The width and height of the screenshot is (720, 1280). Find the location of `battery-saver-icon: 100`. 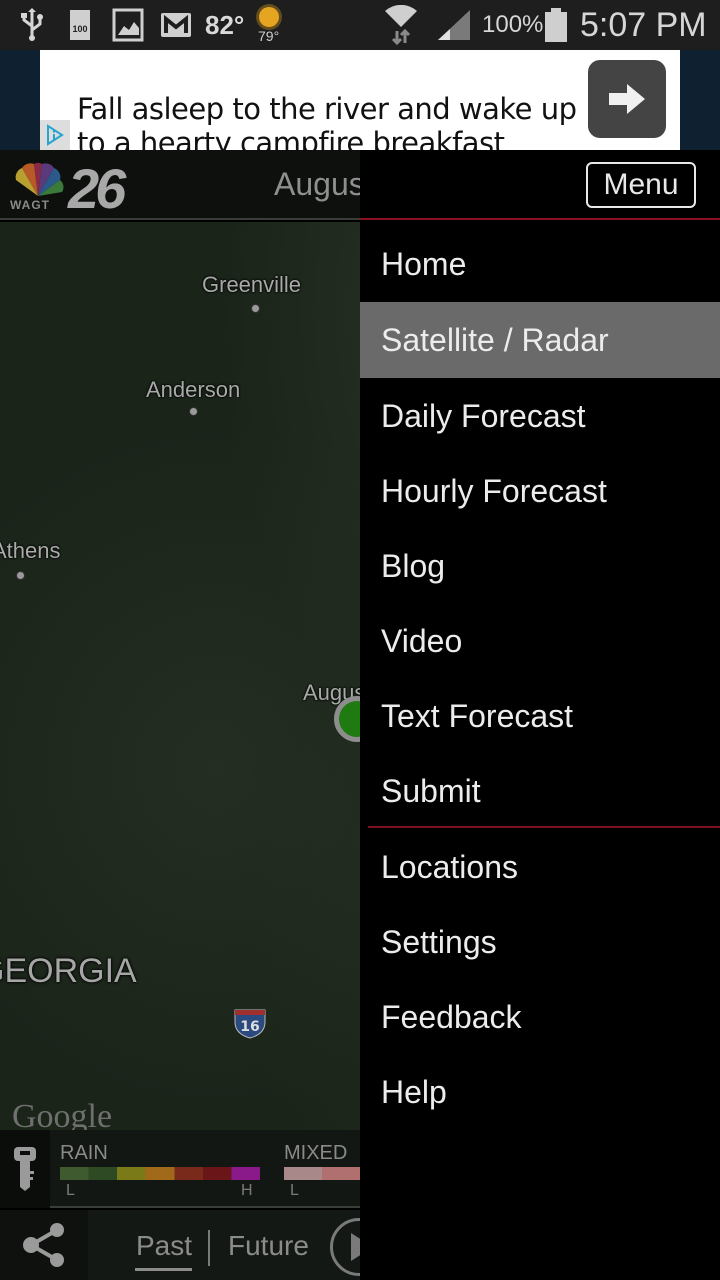

battery-saver-icon: 100 is located at coordinates (80, 25).